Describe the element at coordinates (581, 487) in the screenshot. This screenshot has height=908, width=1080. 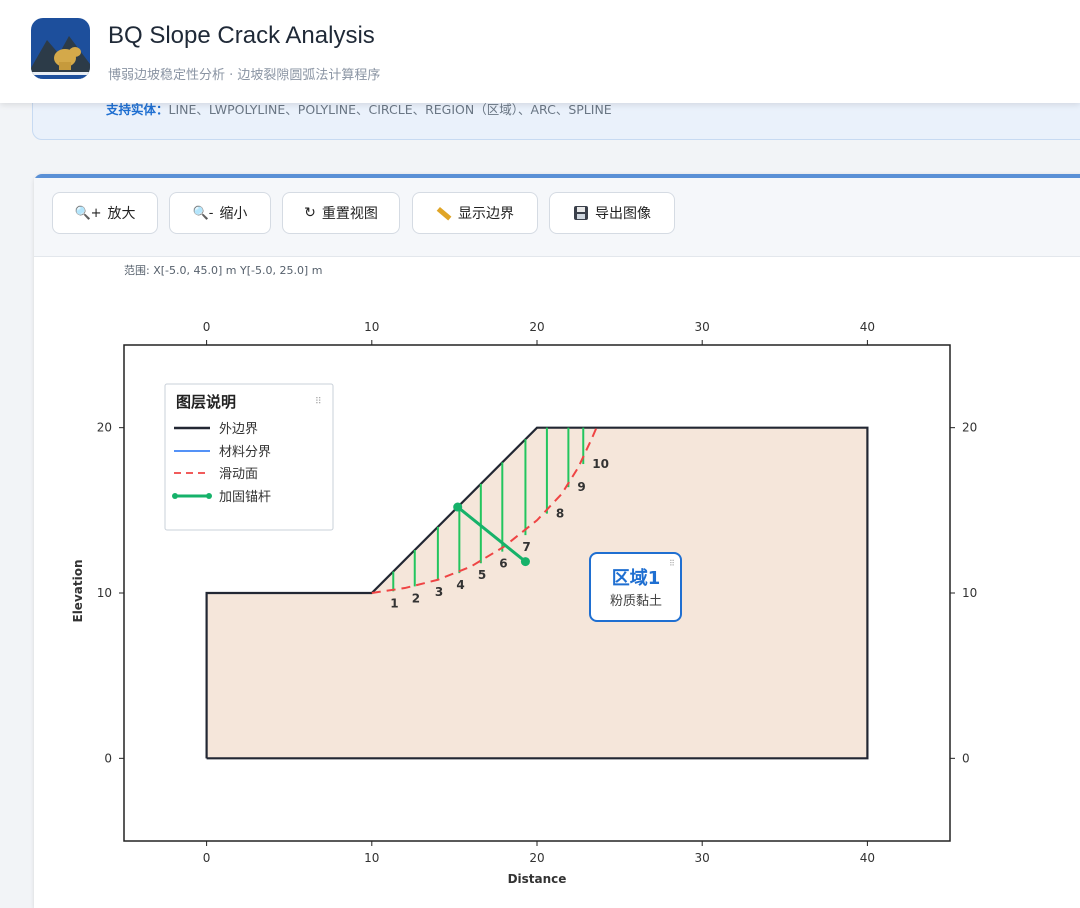
I see `crack-label: 9` at that location.